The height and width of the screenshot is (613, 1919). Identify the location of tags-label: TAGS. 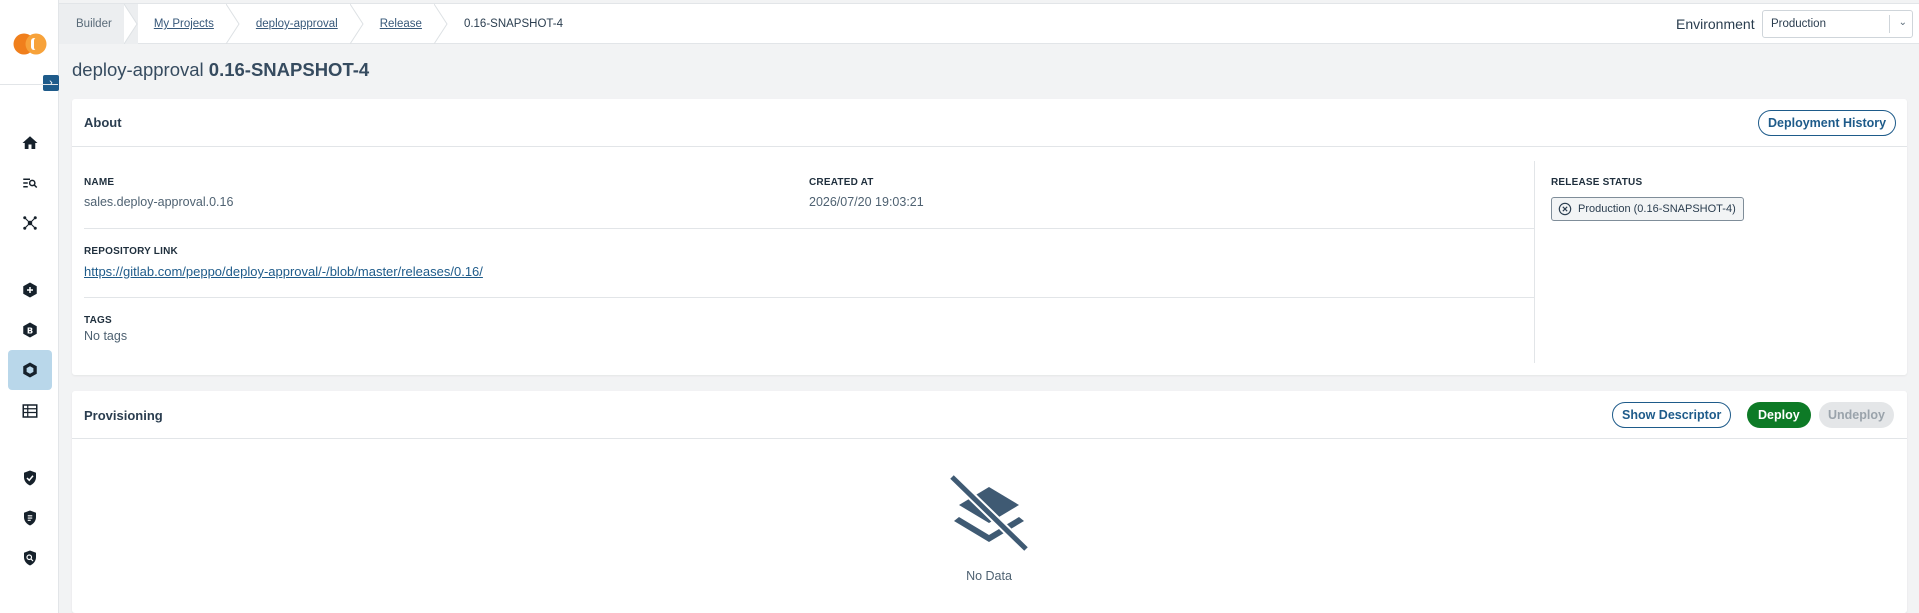
(98, 320).